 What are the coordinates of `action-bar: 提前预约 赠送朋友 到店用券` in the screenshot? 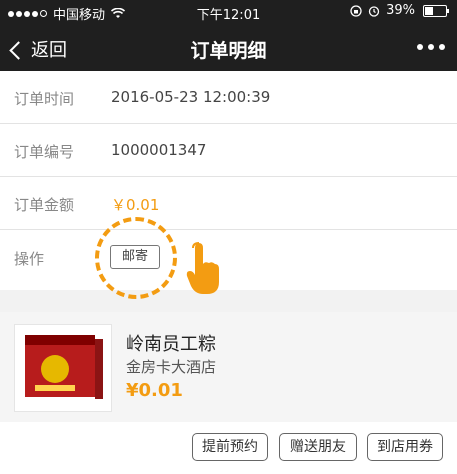 It's located at (228, 448).